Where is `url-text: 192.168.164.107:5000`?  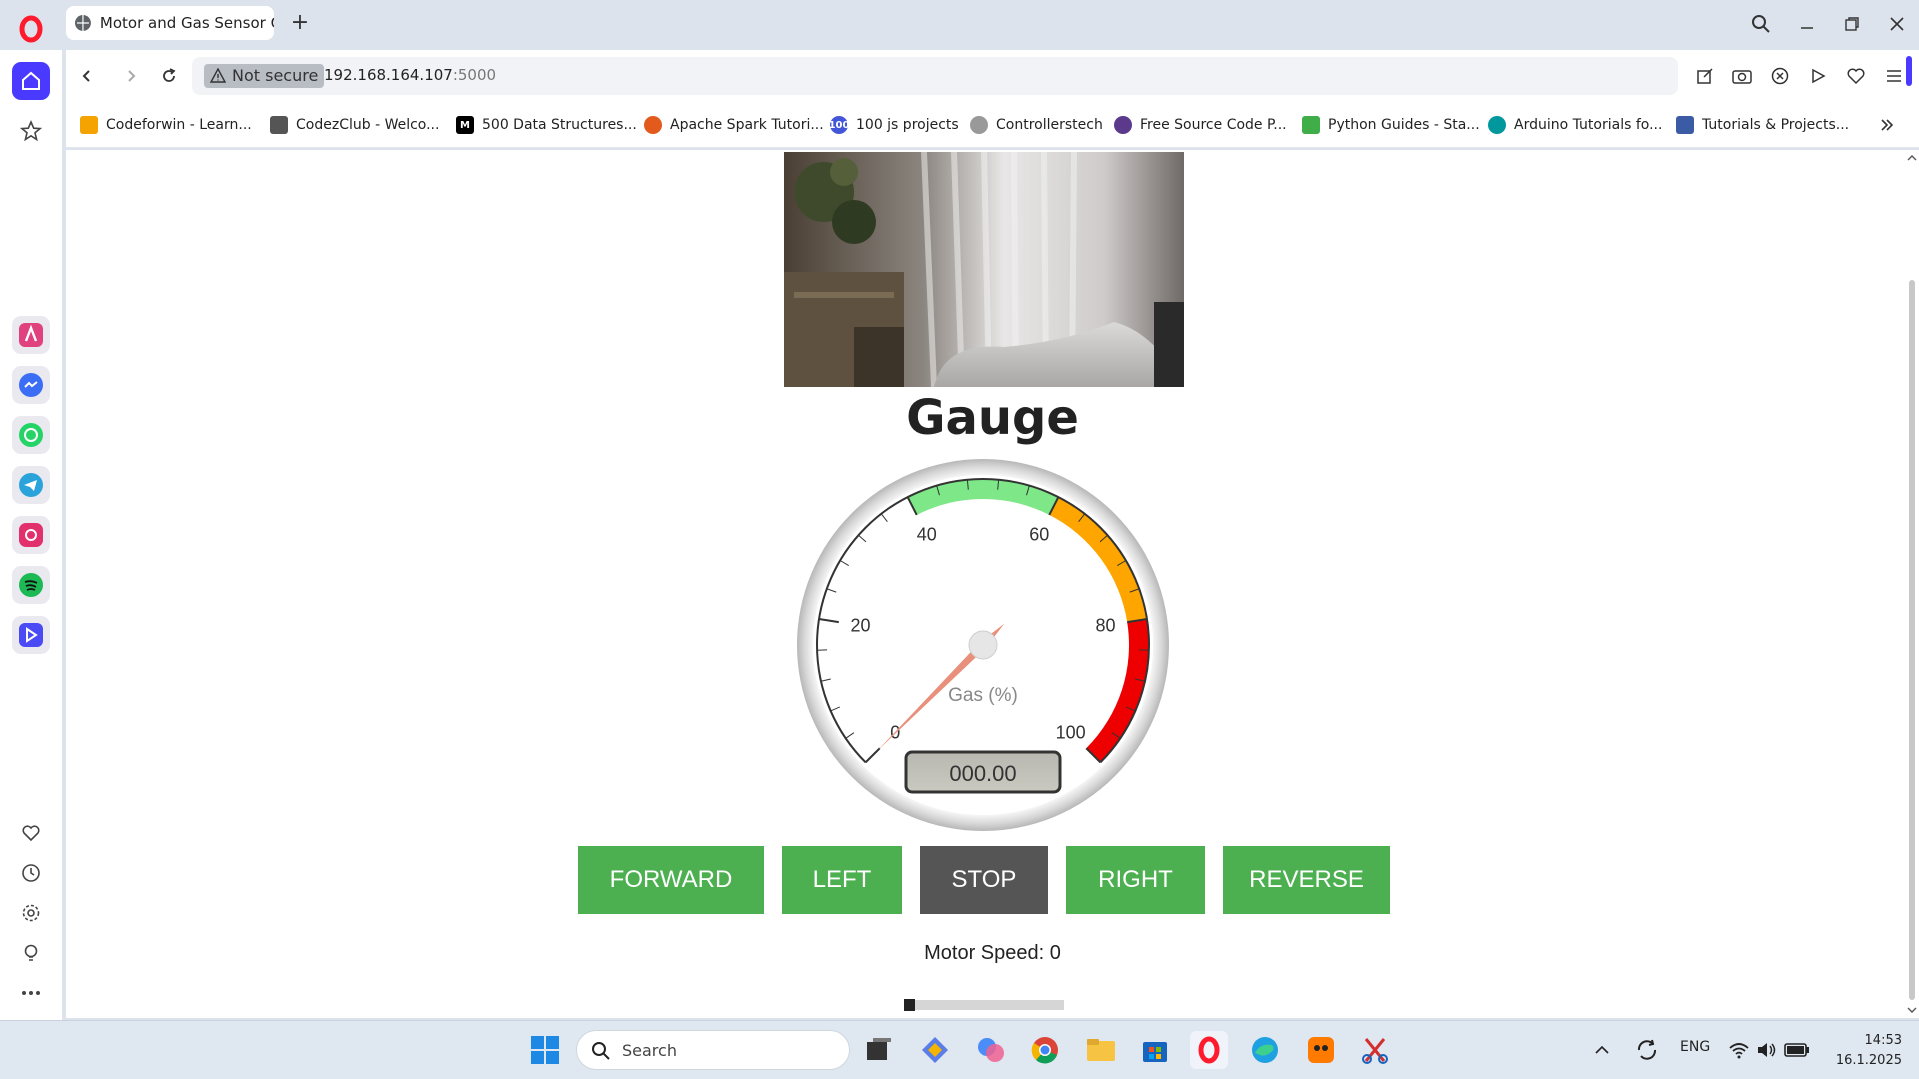
url-text: 192.168.164.107:5000 is located at coordinates (410, 75).